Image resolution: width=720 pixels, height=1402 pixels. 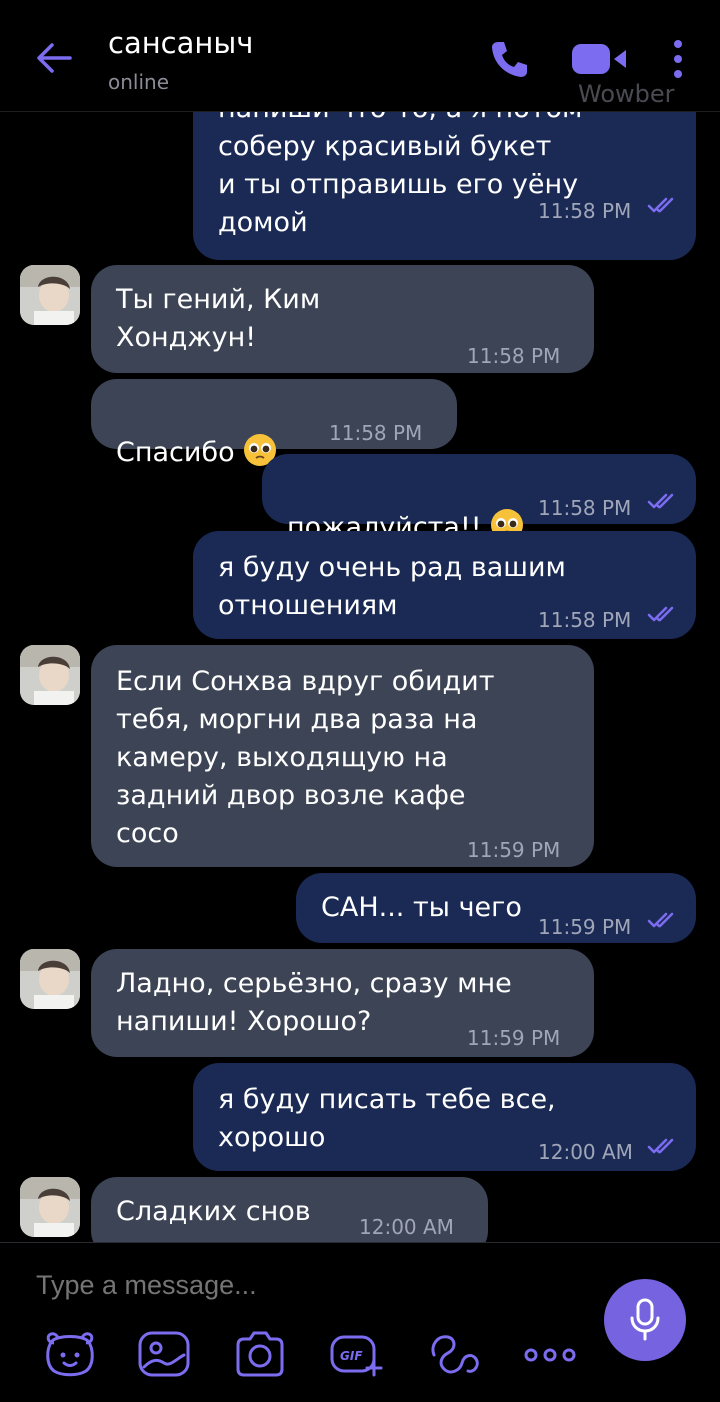 I want to click on gif-icon: GIF, so click(x=356, y=1354).